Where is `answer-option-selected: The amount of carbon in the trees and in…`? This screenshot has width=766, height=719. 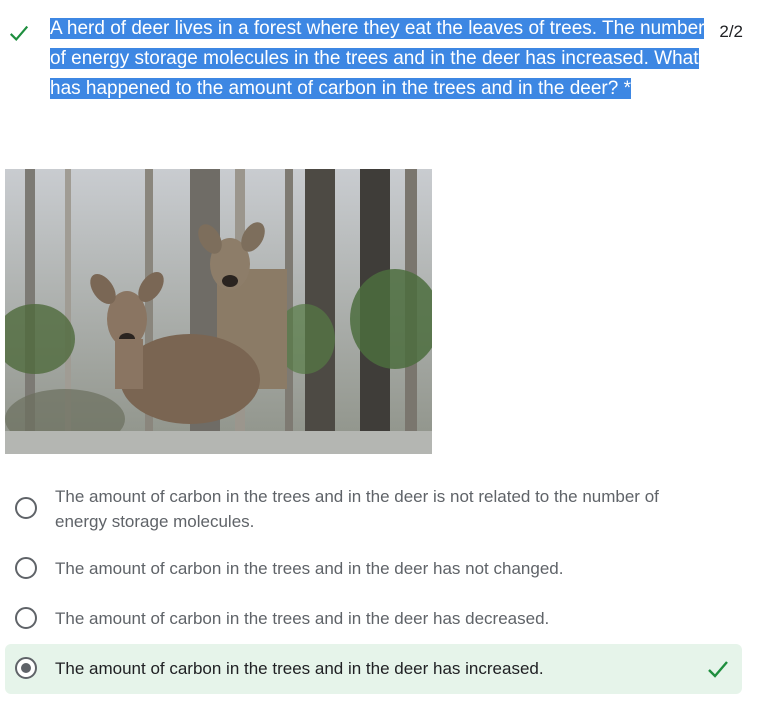 answer-option-selected: The amount of carbon in the trees and in… is located at coordinates (373, 669).